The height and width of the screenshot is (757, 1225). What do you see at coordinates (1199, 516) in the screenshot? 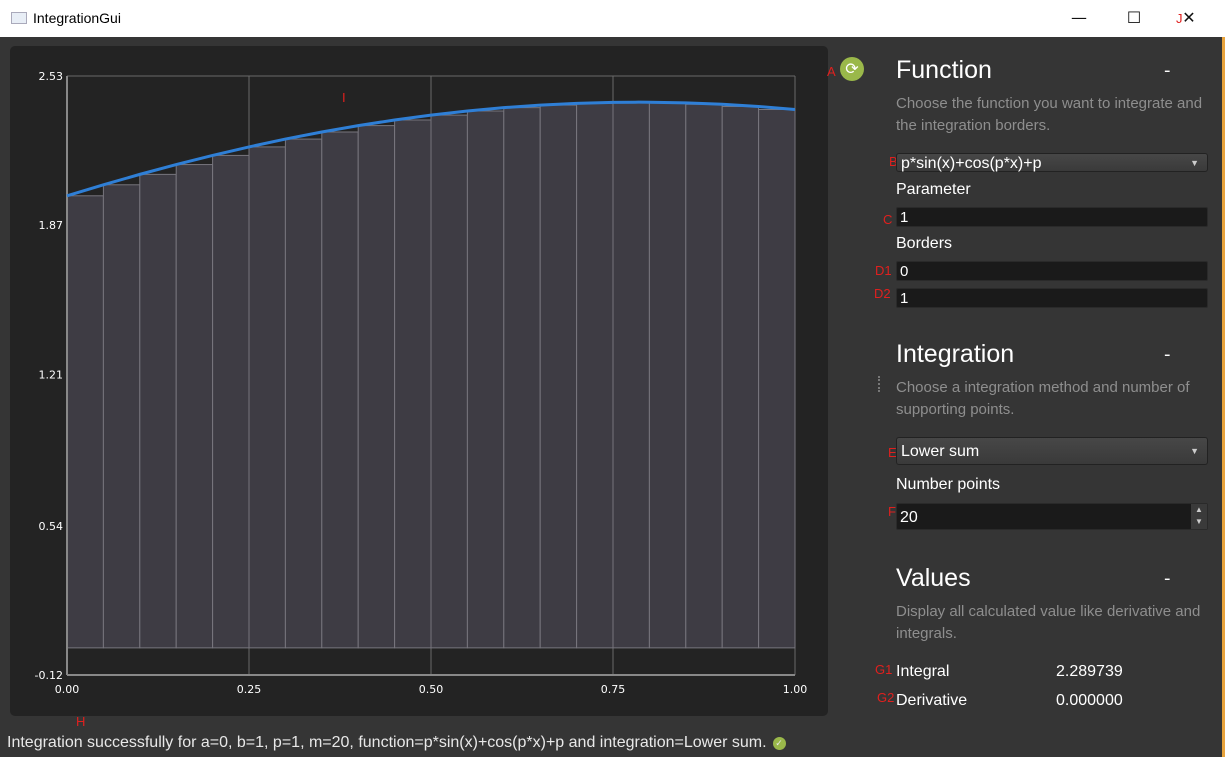
I see `spin-arrows-icon: ▲ ▼` at bounding box center [1199, 516].